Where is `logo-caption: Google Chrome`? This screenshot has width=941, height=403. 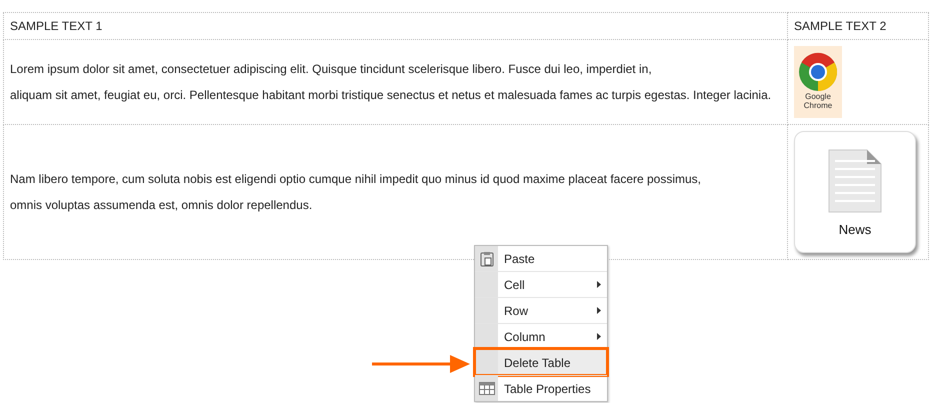
logo-caption: Google Chrome is located at coordinates (818, 101).